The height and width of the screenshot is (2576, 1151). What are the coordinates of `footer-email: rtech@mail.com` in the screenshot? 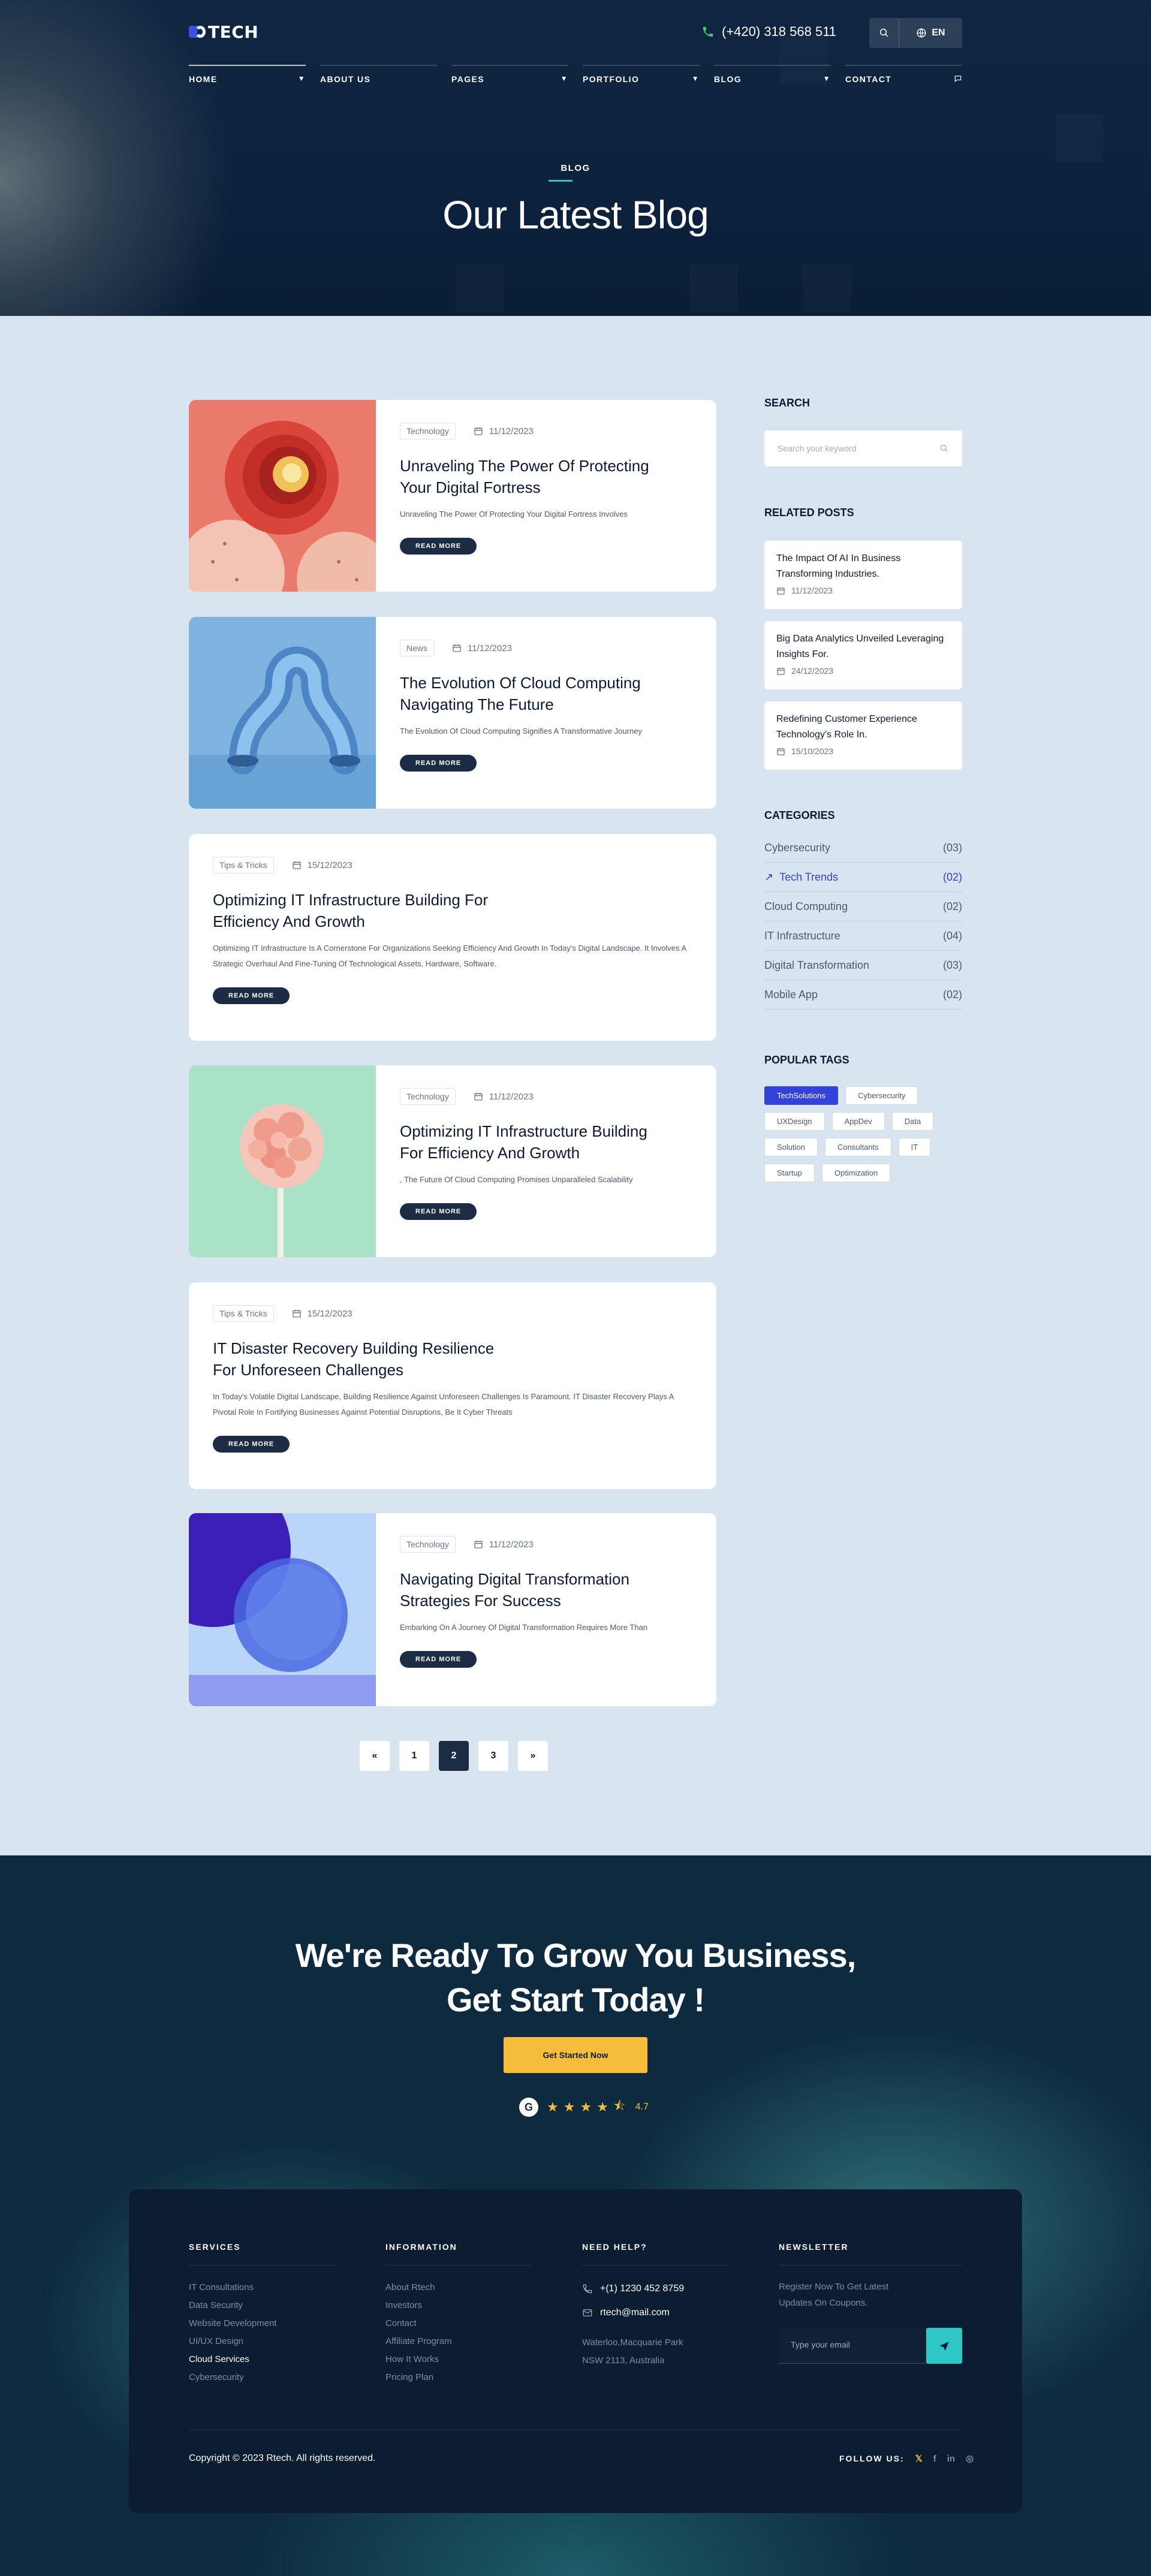 It's located at (655, 2313).